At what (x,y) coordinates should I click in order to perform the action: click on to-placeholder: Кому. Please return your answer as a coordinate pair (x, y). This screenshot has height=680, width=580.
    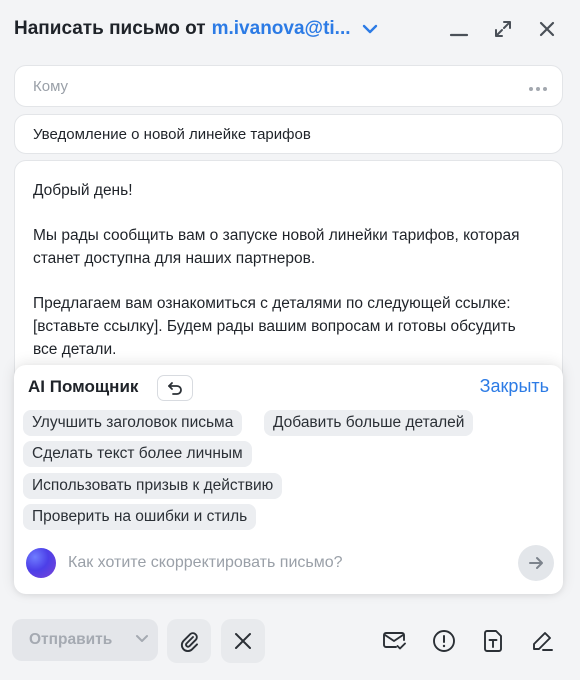
    Looking at the image, I should click on (51, 86).